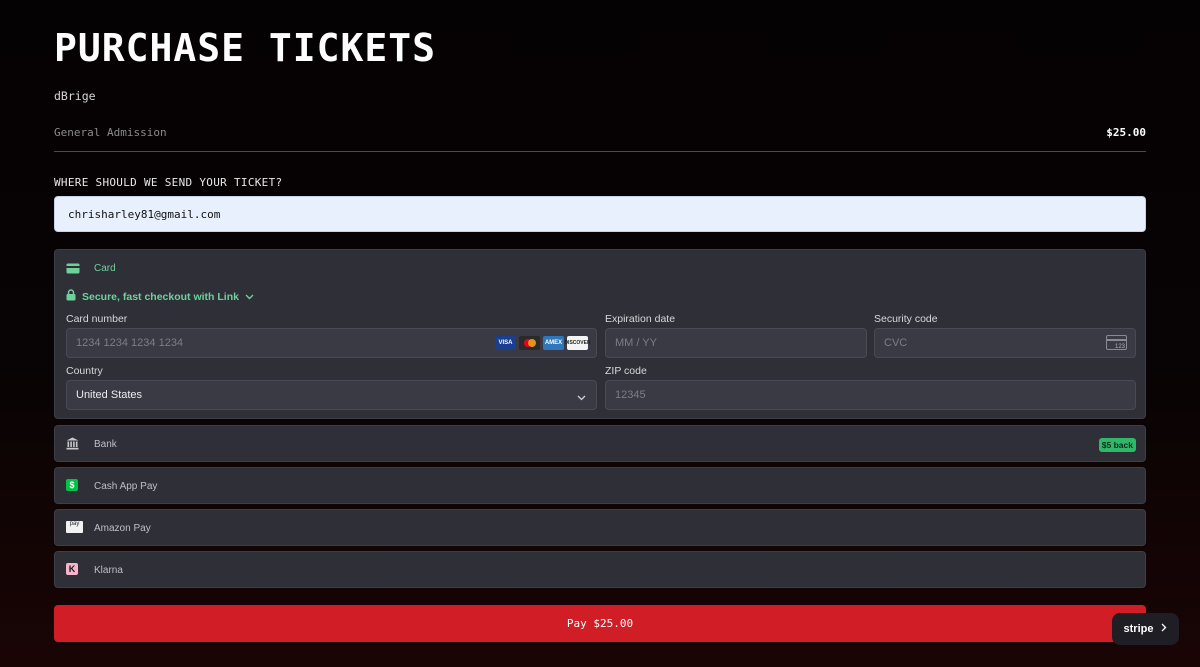 The height and width of the screenshot is (667, 1200). I want to click on stripe-logo: stripe, so click(1138, 629).